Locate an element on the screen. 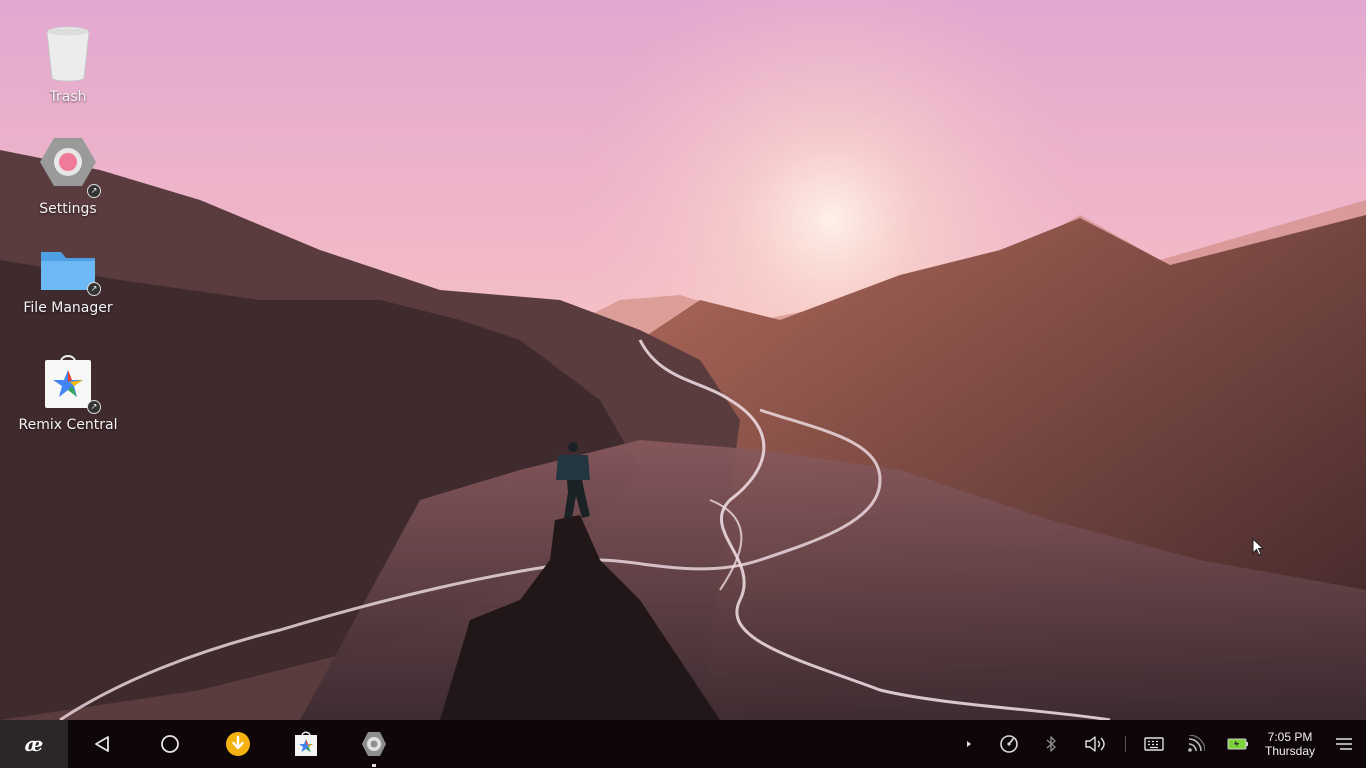 The width and height of the screenshot is (1366, 768). remix-central-icon: ↗ is located at coordinates (70, 383).